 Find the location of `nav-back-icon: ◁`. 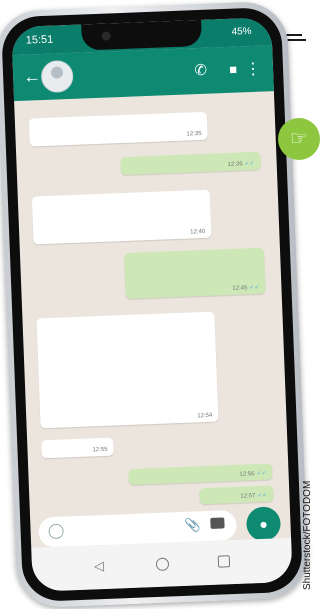

nav-back-icon: ◁ is located at coordinates (99, 566).